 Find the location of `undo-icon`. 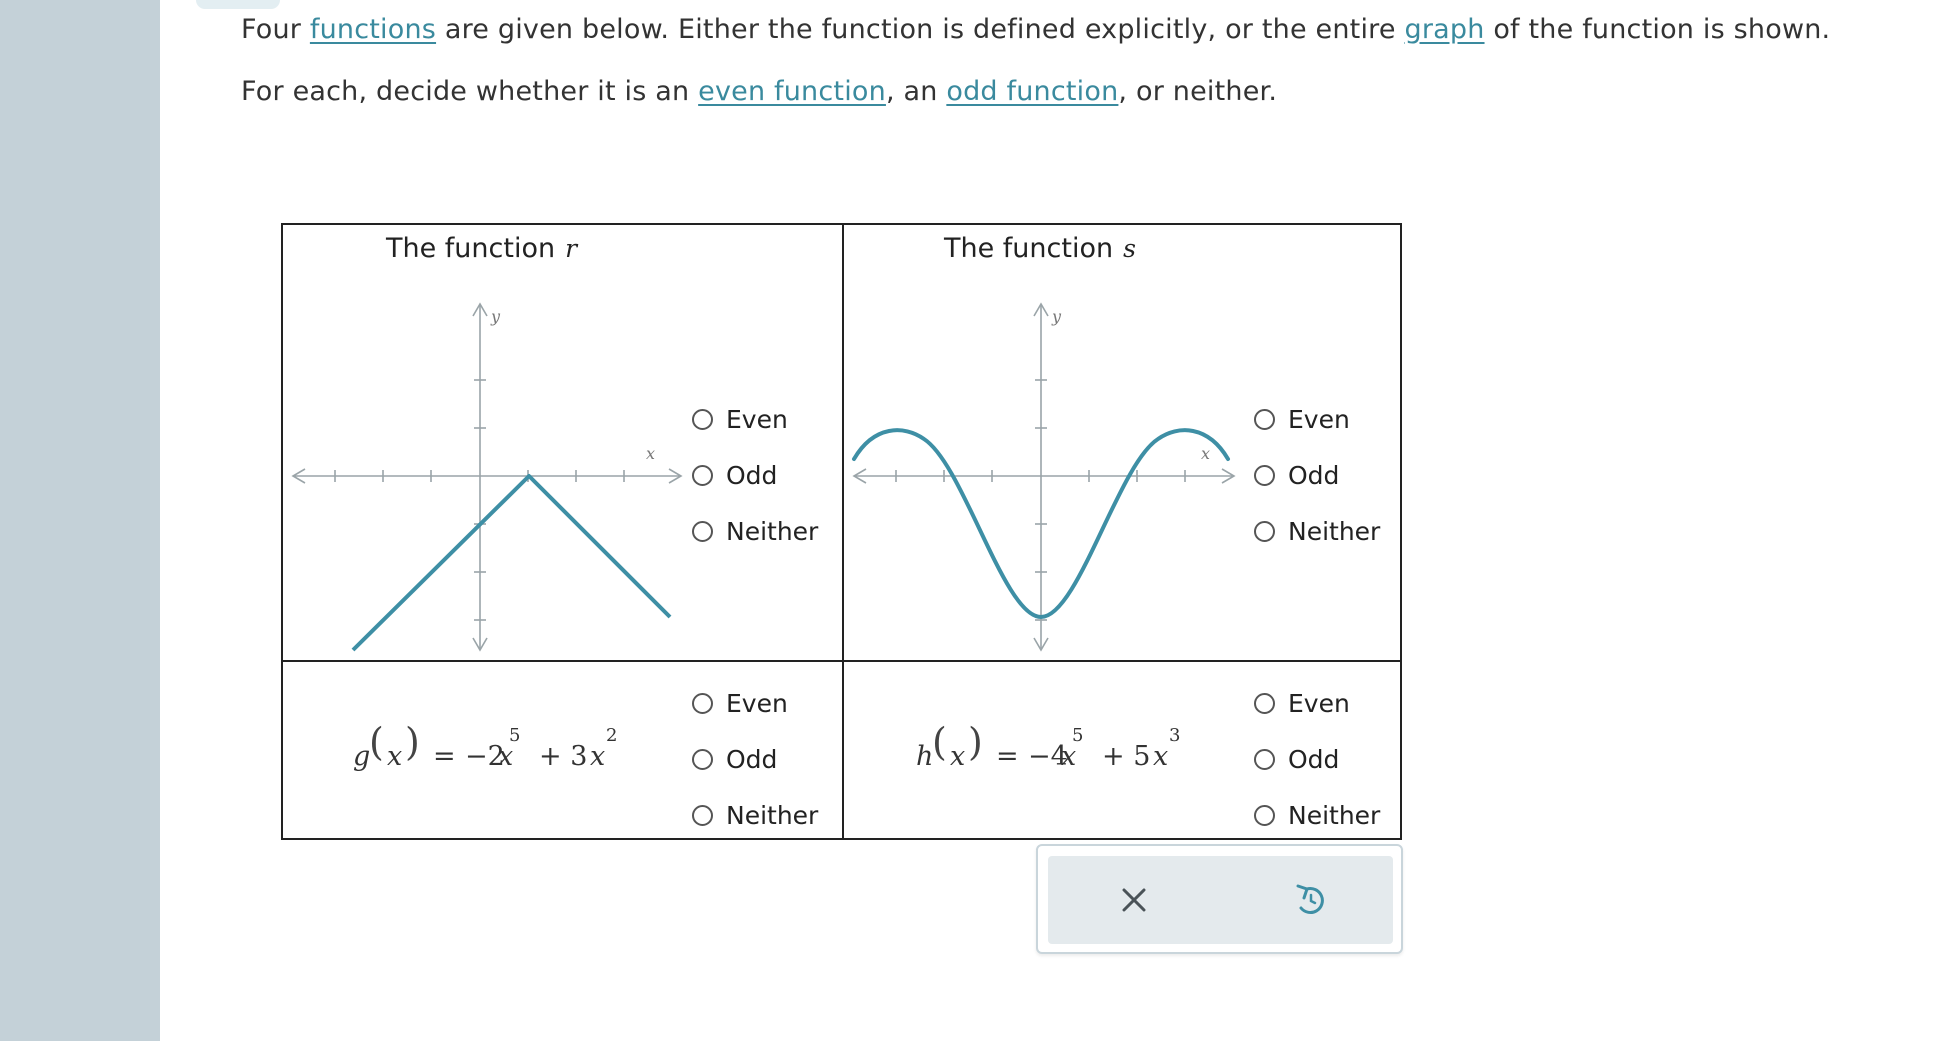

undo-icon is located at coordinates (1310, 899).